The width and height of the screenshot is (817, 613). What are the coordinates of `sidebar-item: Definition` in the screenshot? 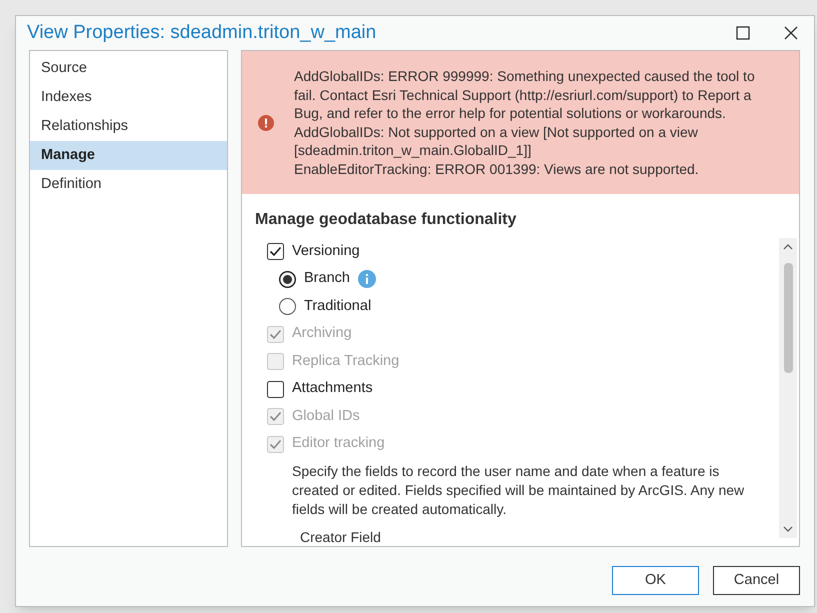 It's located at (128, 184).